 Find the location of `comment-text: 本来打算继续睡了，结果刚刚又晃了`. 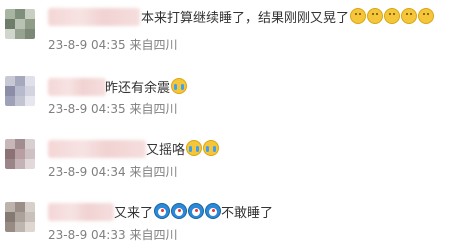

comment-text: 本来打算继续睡了，结果刚刚又晃了 is located at coordinates (288, 18).